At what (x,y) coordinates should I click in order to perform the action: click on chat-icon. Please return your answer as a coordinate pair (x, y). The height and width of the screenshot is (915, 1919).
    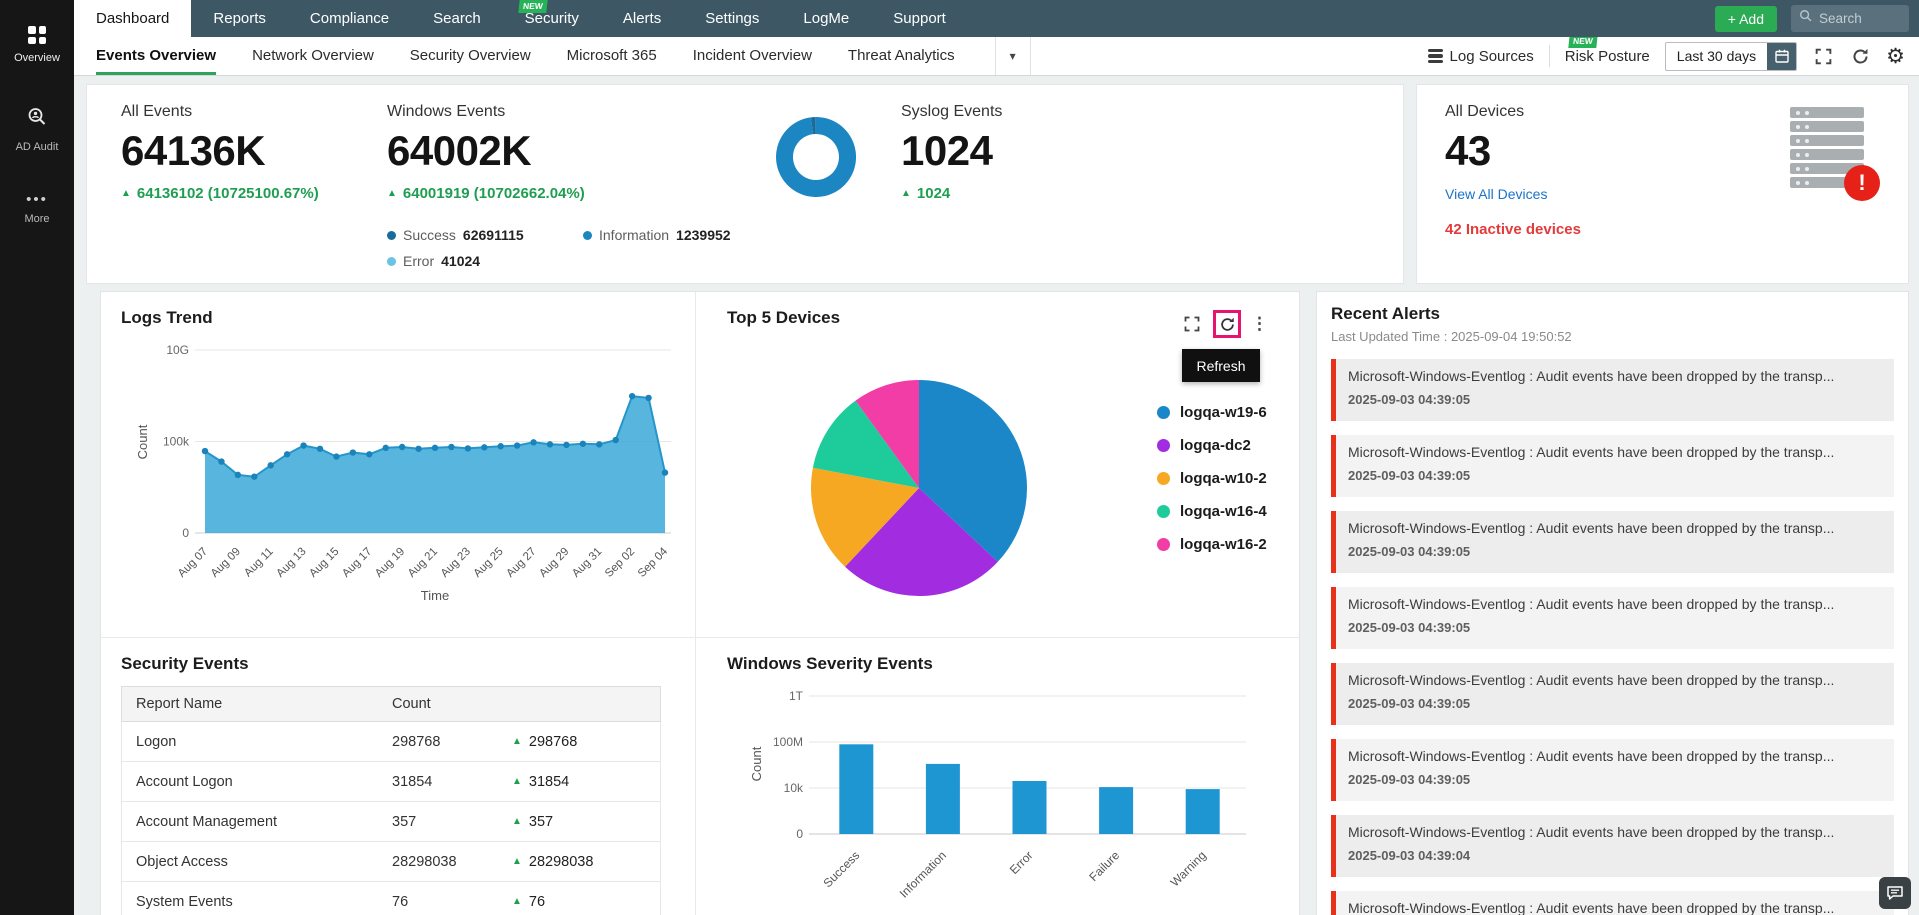
    Looking at the image, I should click on (1895, 893).